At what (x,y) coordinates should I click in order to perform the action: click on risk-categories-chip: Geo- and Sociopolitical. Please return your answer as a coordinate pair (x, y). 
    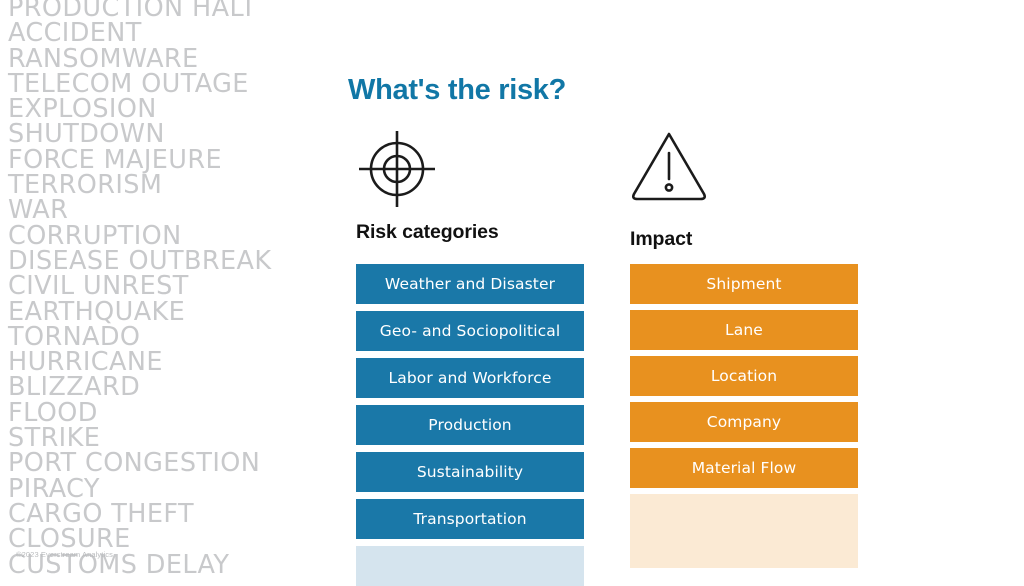
    Looking at the image, I should click on (470, 331).